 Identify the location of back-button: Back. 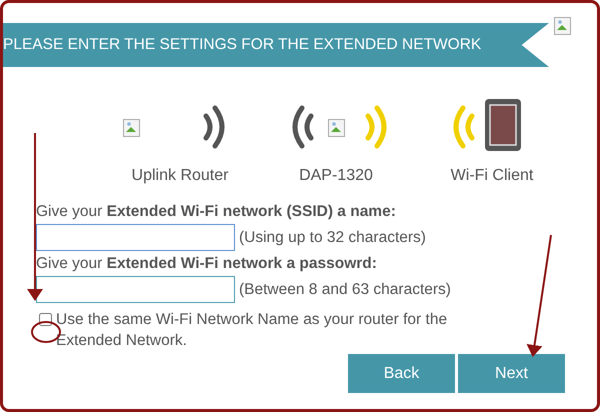
(401, 373).